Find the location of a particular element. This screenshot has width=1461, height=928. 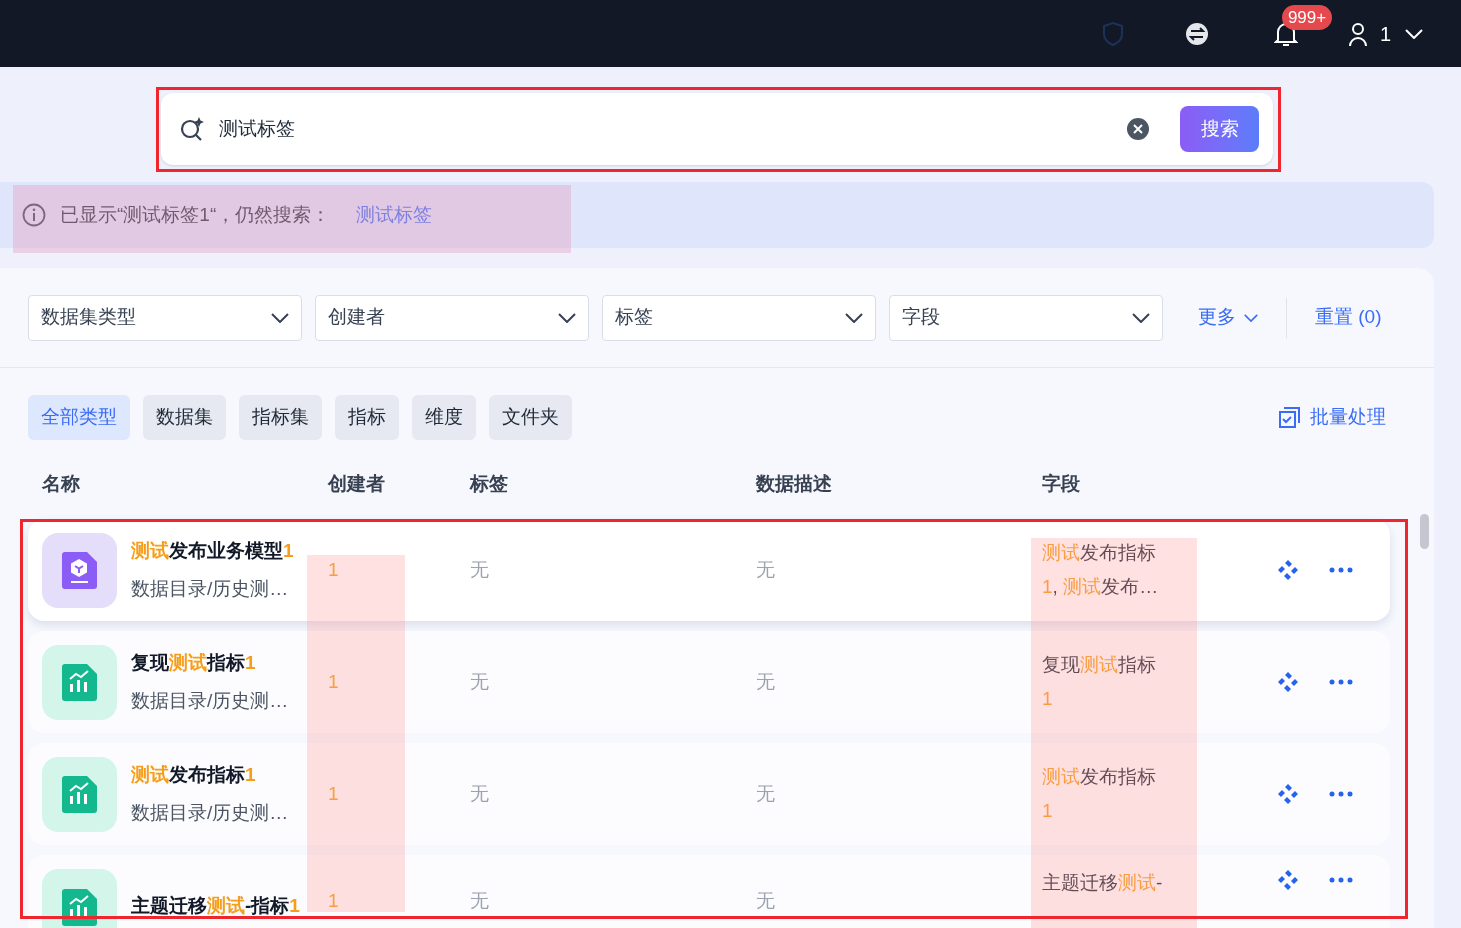

result-row: 测试发布指标1 数据目录/历史测… 1 无 无 测试发布指标 1 is located at coordinates (709, 794).